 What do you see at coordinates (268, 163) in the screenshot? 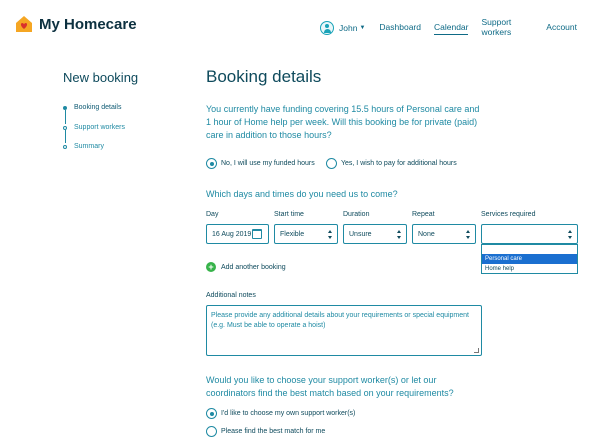
I see `radio-label: No, I will use my funded hours` at bounding box center [268, 163].